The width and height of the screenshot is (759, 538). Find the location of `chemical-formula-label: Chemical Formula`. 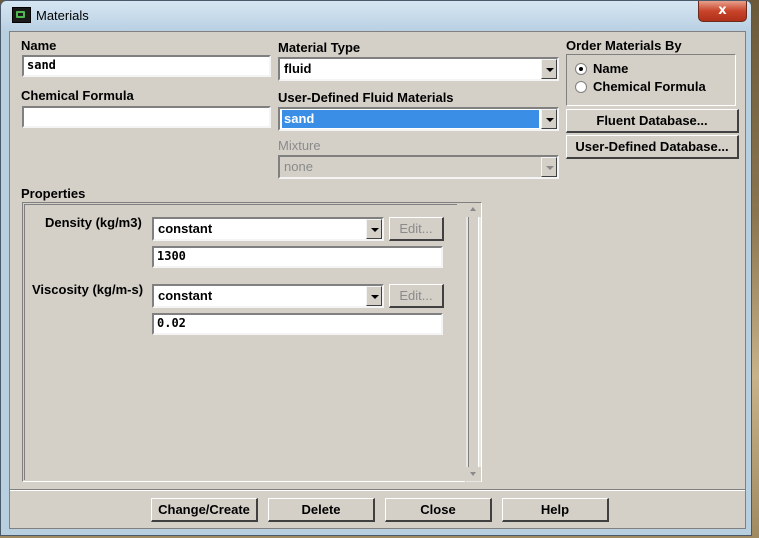

chemical-formula-label: Chemical Formula is located at coordinates (77, 95).